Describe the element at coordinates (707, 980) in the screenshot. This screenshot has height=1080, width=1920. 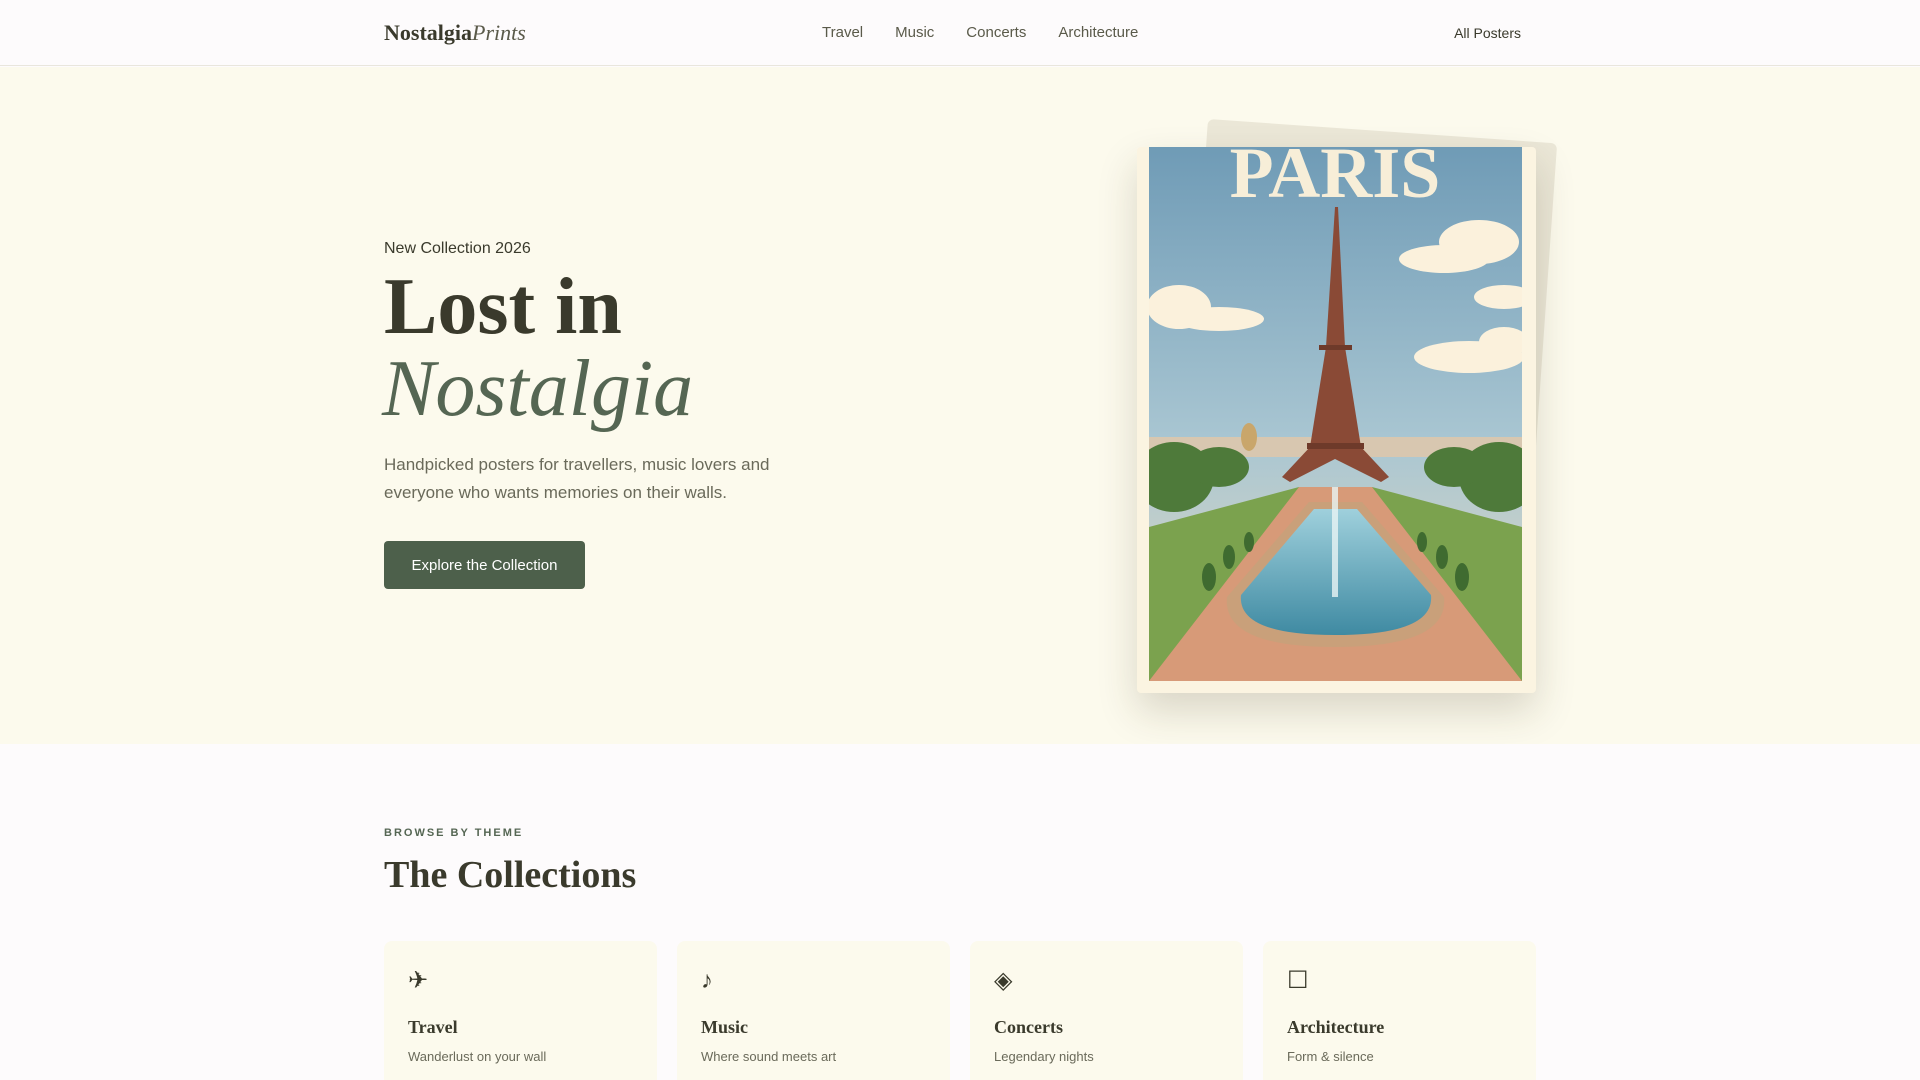
I see `music-note-icon: ♪` at that location.